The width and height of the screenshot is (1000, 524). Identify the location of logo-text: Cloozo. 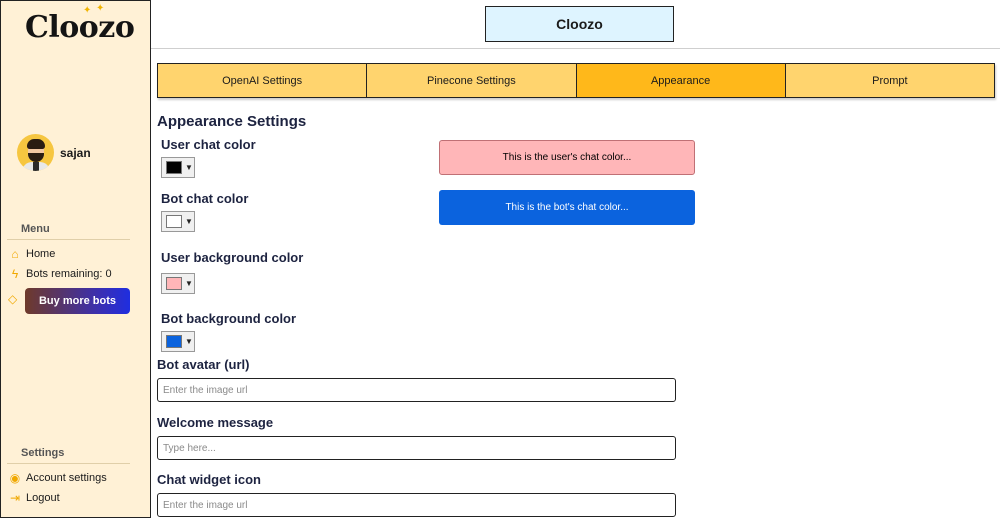
(80, 27).